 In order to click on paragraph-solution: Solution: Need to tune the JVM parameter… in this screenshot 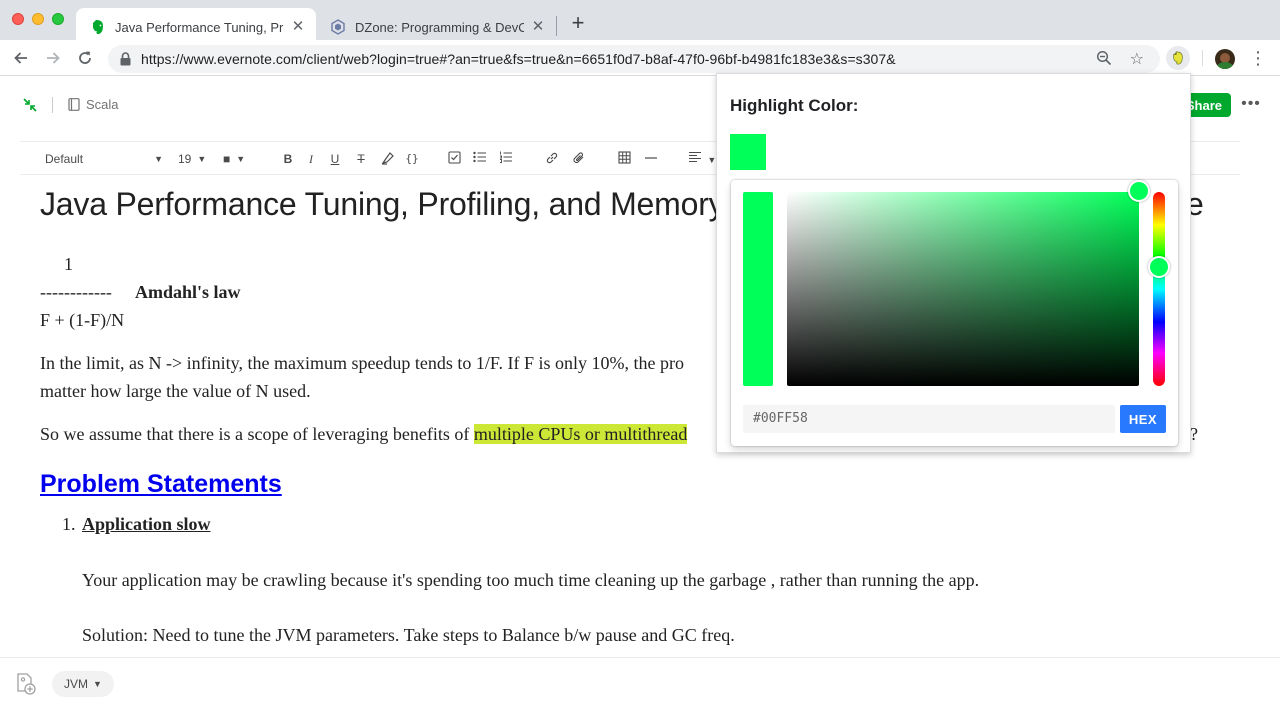, I will do `click(408, 635)`.